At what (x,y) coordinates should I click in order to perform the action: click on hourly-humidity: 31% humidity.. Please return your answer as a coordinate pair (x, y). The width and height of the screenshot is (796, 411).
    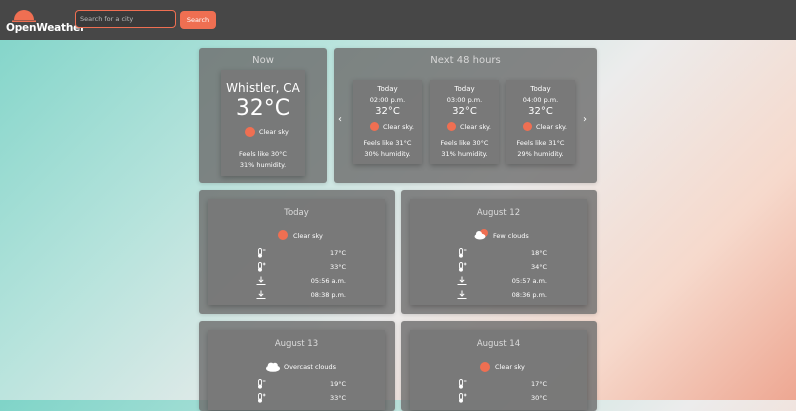
    Looking at the image, I should click on (464, 154).